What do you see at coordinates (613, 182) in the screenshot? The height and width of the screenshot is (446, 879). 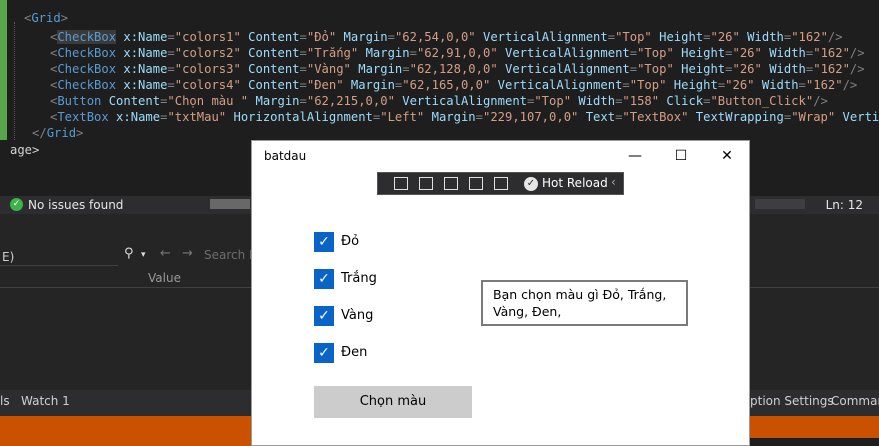 I see `collapse-toolbar-icon: ‹` at bounding box center [613, 182].